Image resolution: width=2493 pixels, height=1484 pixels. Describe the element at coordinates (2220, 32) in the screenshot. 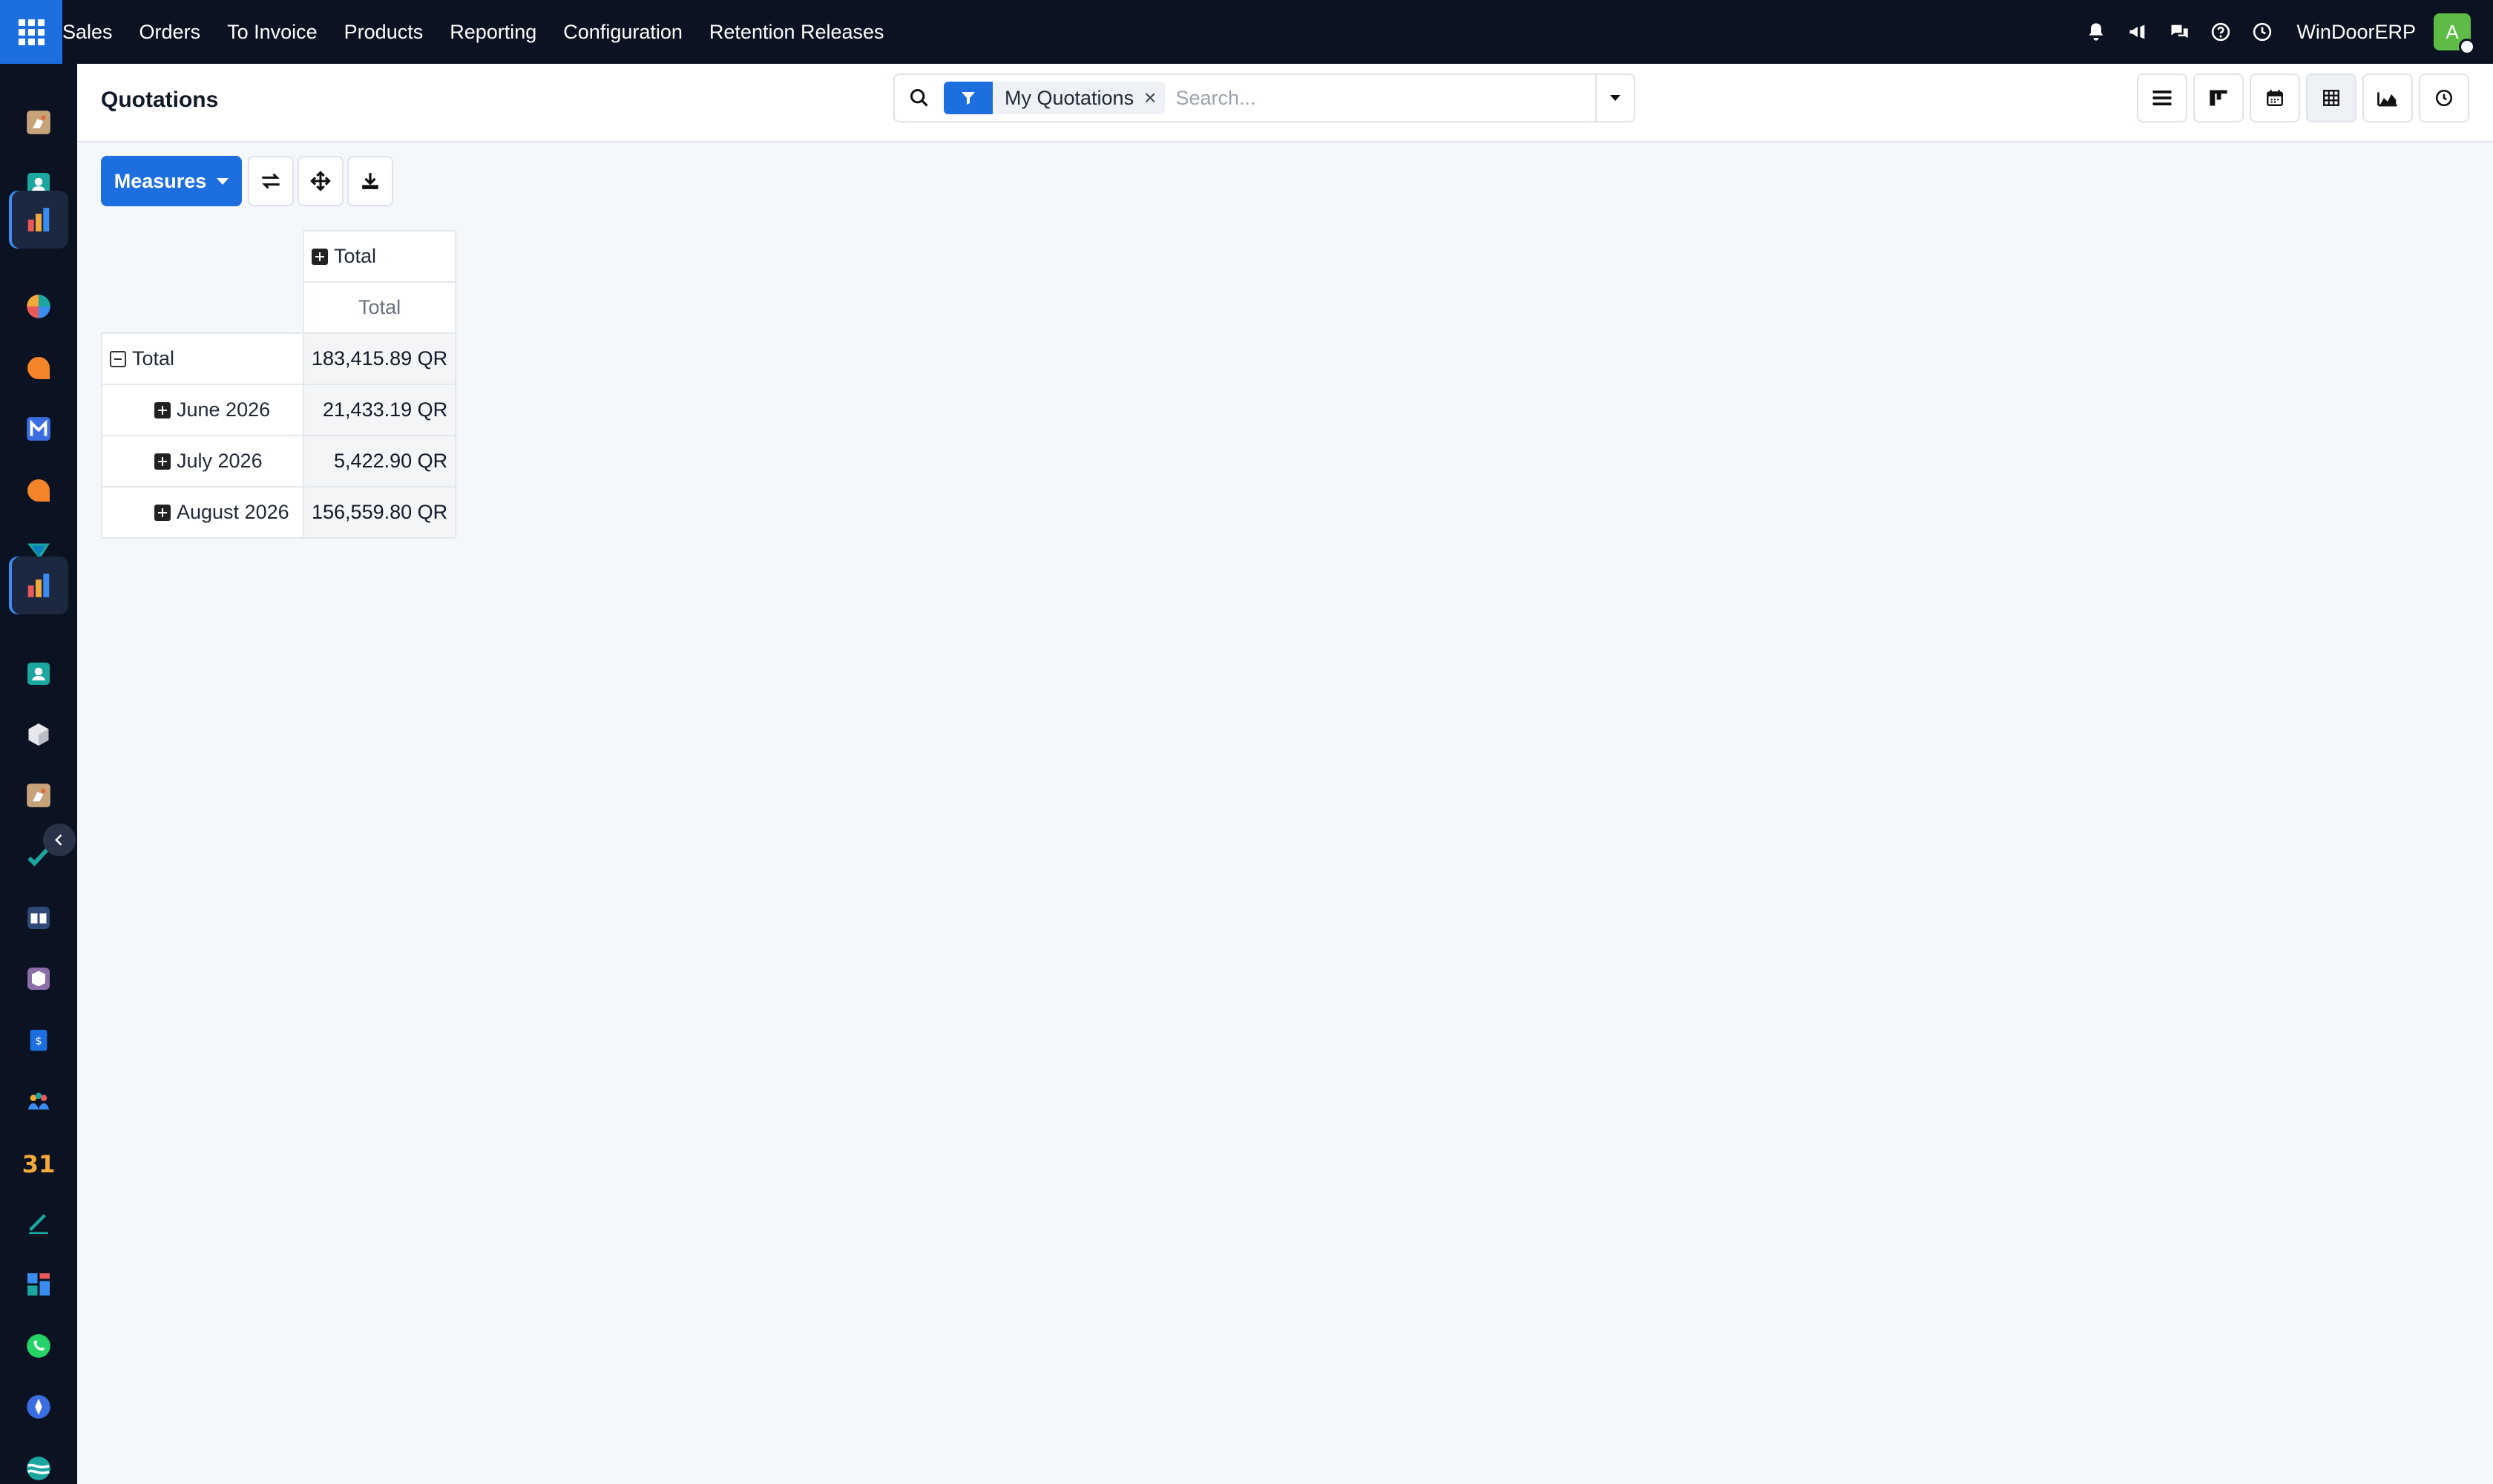

I see `help-icon` at that location.